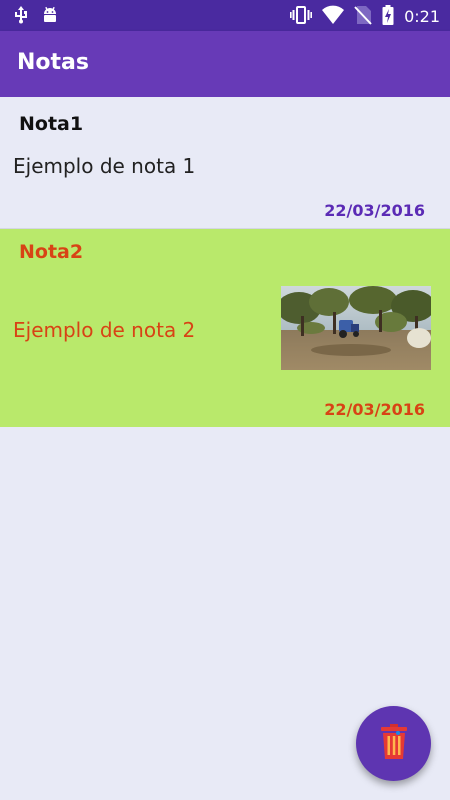  Describe the element at coordinates (36, 17) in the screenshot. I see `status-left-icons` at that location.